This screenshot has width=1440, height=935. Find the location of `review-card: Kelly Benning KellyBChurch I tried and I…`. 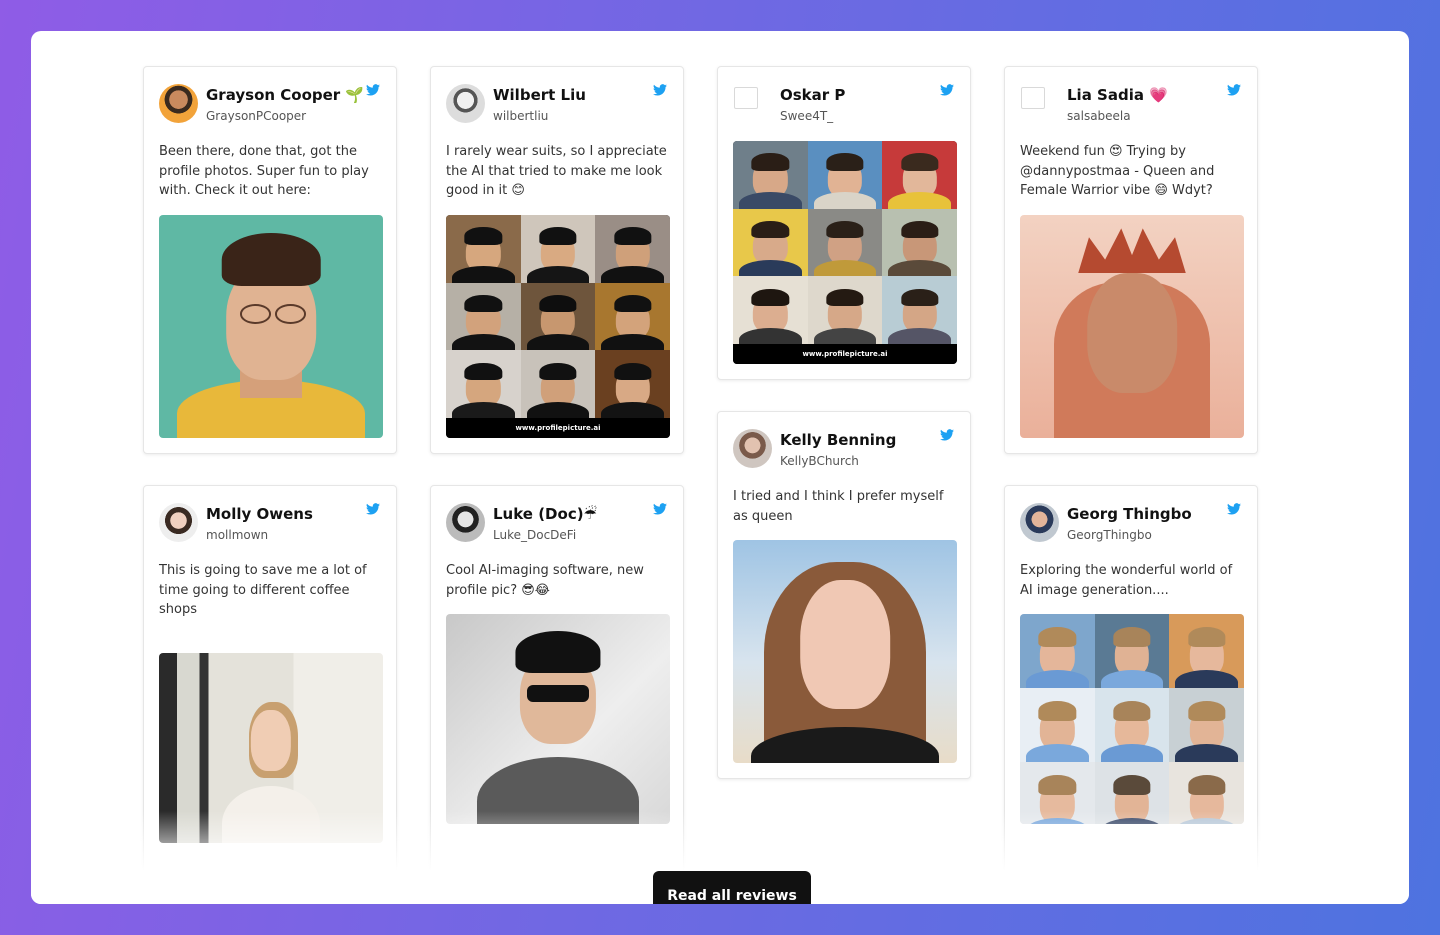

review-card: Kelly Benning KellyBChurch I tried and I… is located at coordinates (844, 595).